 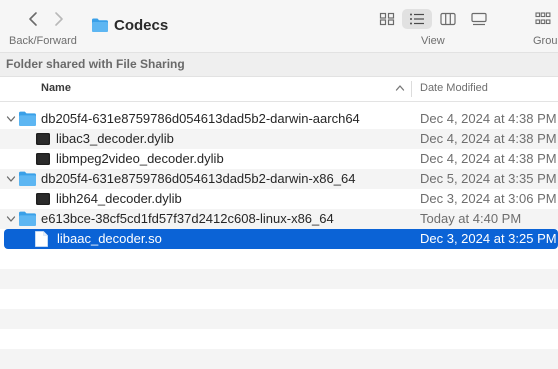 I want to click on shared-folder-text: Folder shared with File Sharing, so click(x=95, y=64).